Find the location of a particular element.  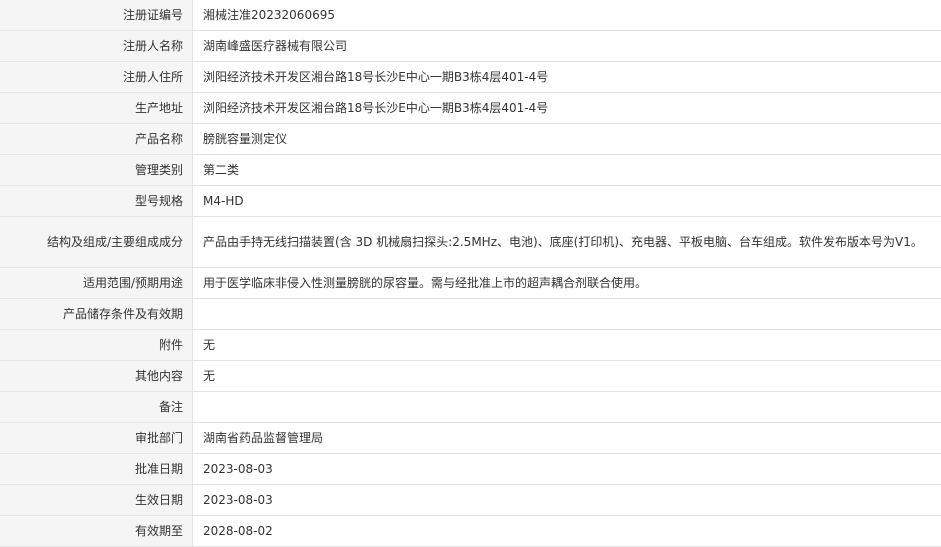

row-label: 注册人住所 is located at coordinates (96, 77).